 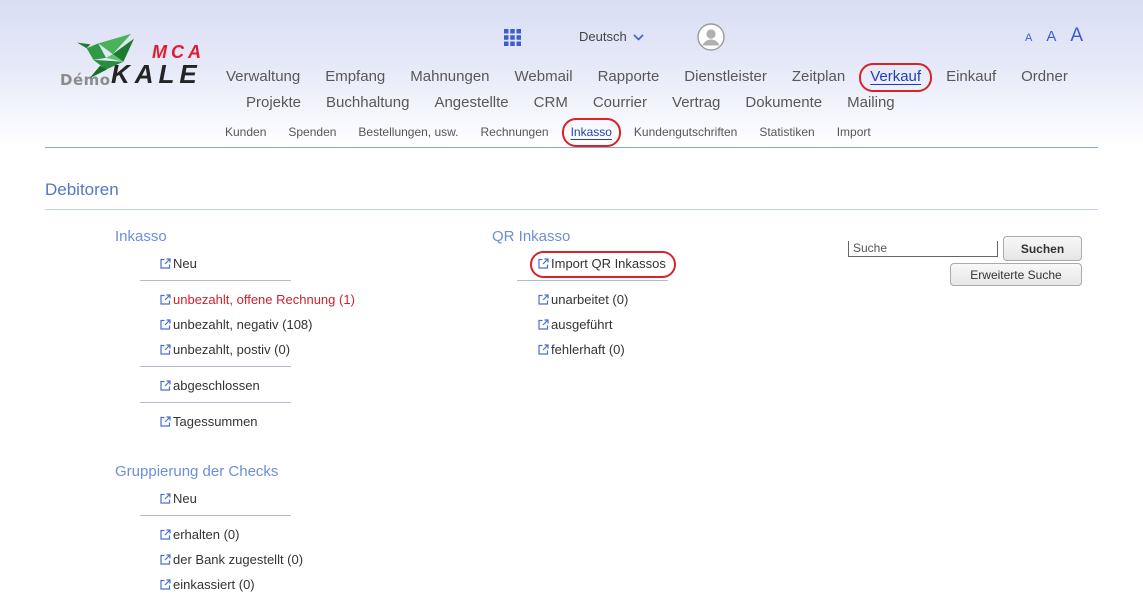 I want to click on link-label: unbezahlt, negativ (108), so click(x=243, y=324).